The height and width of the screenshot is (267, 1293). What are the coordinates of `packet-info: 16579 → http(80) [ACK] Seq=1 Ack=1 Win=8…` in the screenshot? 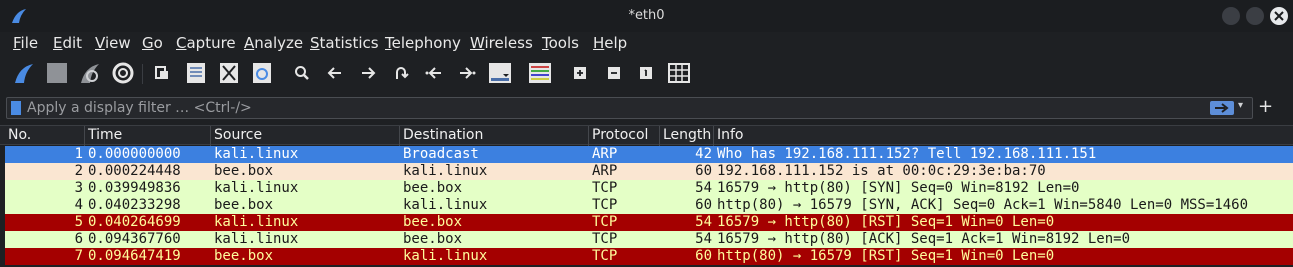 It's located at (924, 239).